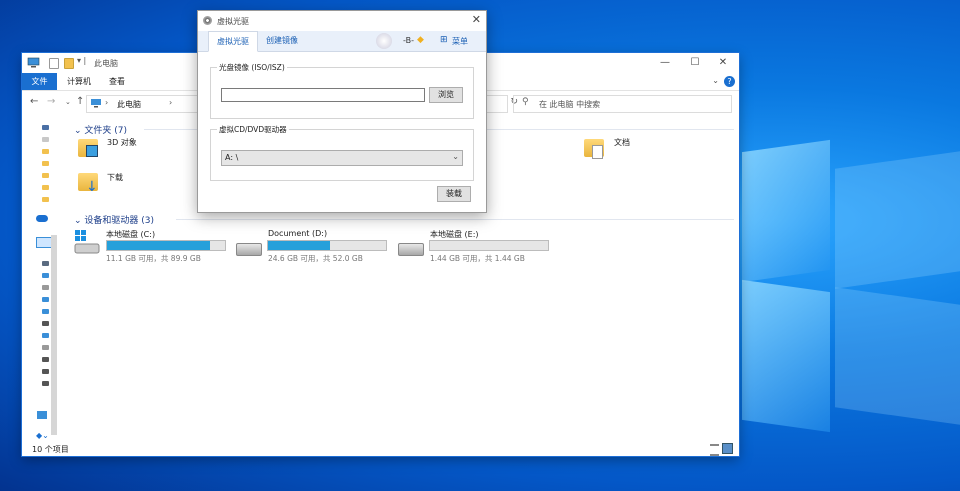 The height and width of the screenshot is (491, 960). What do you see at coordinates (727, 448) in the screenshot?
I see `large-icons-view-icon` at bounding box center [727, 448].